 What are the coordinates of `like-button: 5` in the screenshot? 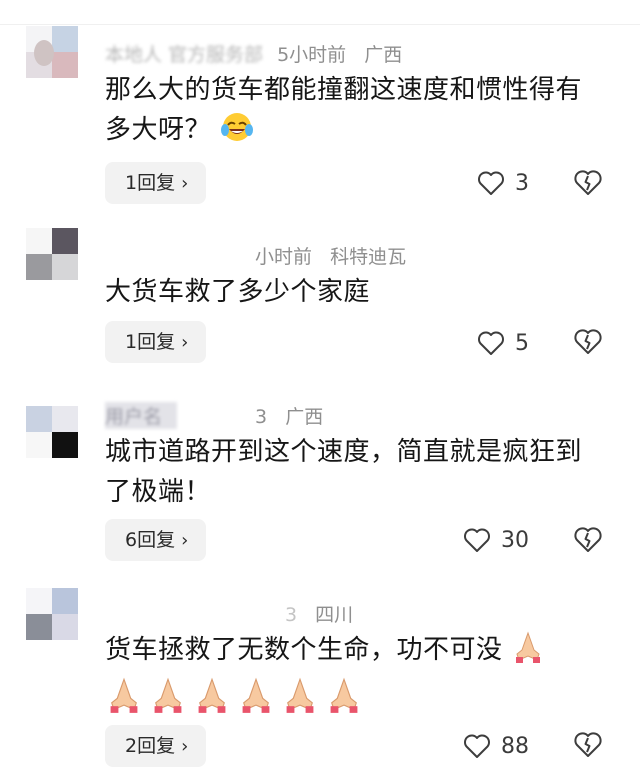 It's located at (503, 343).